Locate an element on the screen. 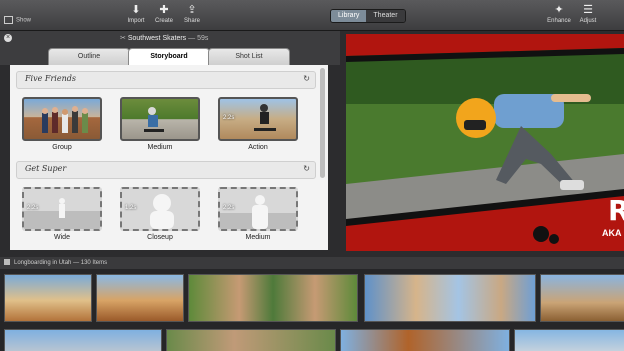 This screenshot has height=351, width=624. tab-outline: Outline is located at coordinates (89, 56).